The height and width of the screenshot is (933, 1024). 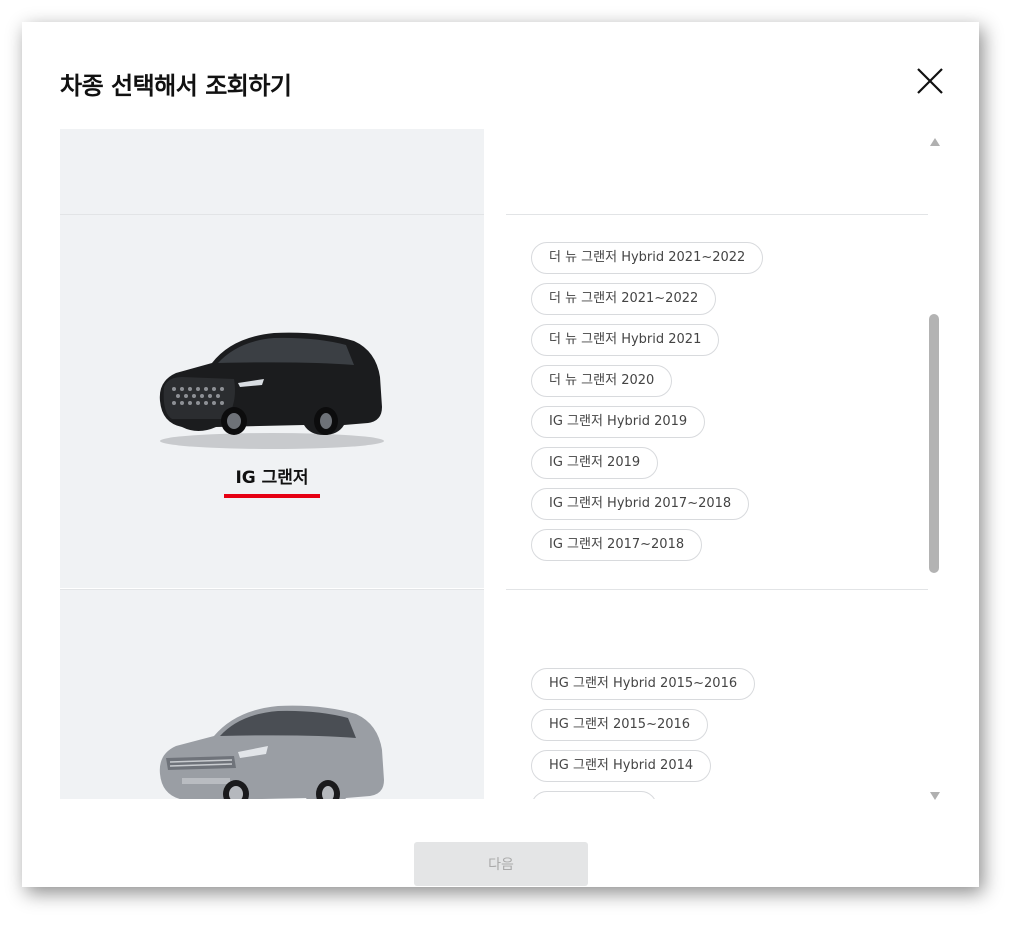 What do you see at coordinates (930, 81) in the screenshot?
I see `close-icon` at bounding box center [930, 81].